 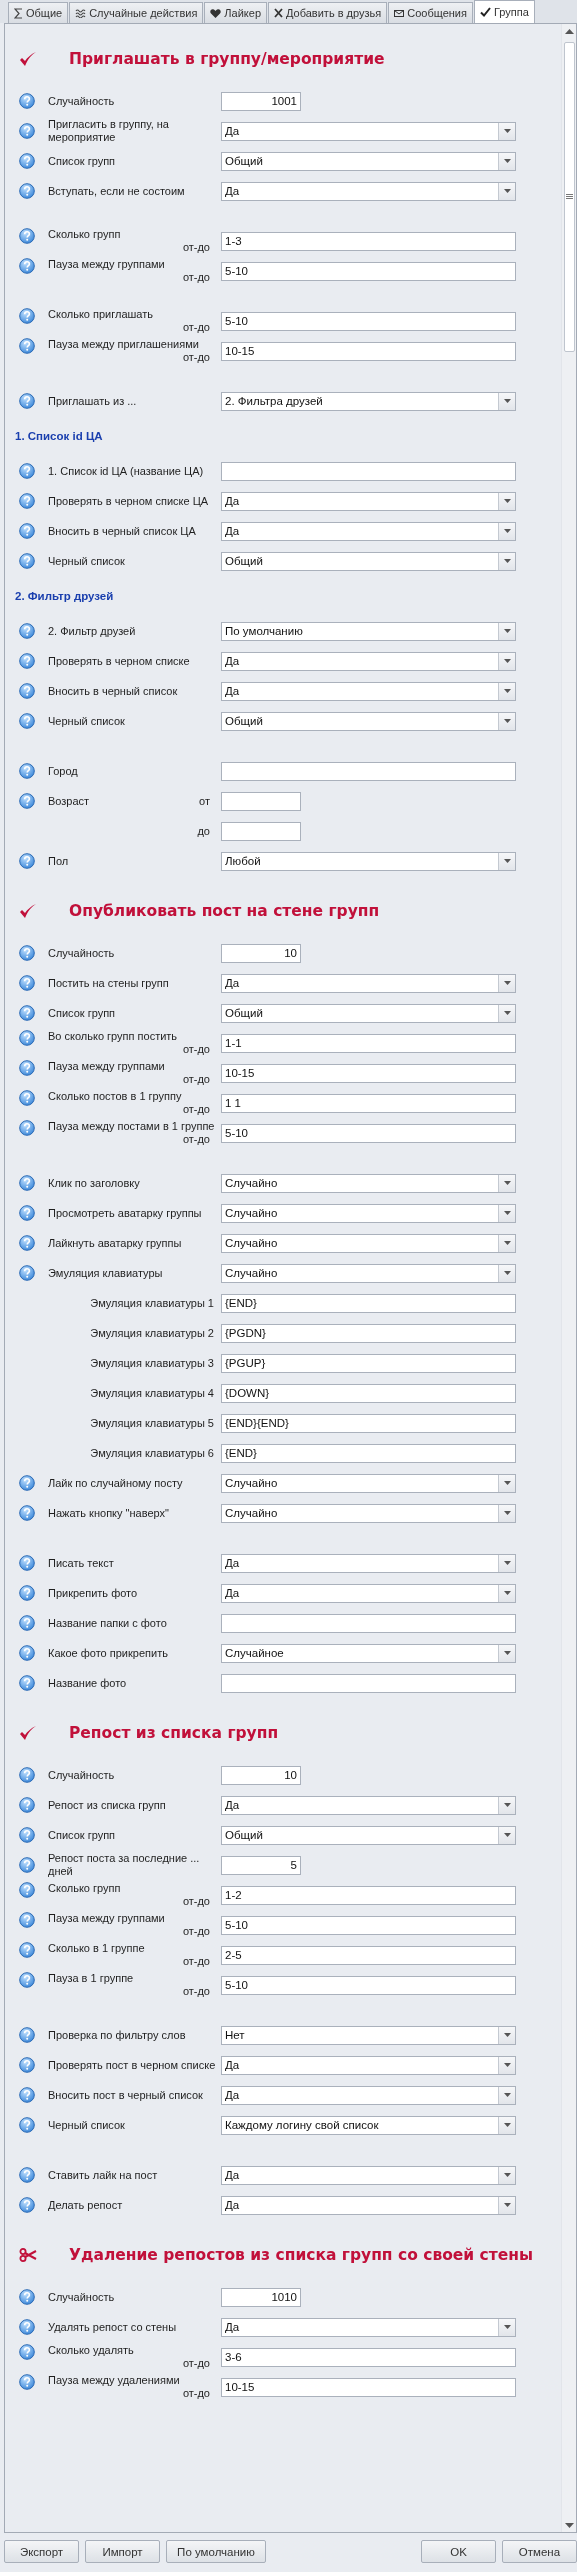 What do you see at coordinates (261, 953) in the screenshot?
I see `number-field: 10` at bounding box center [261, 953].